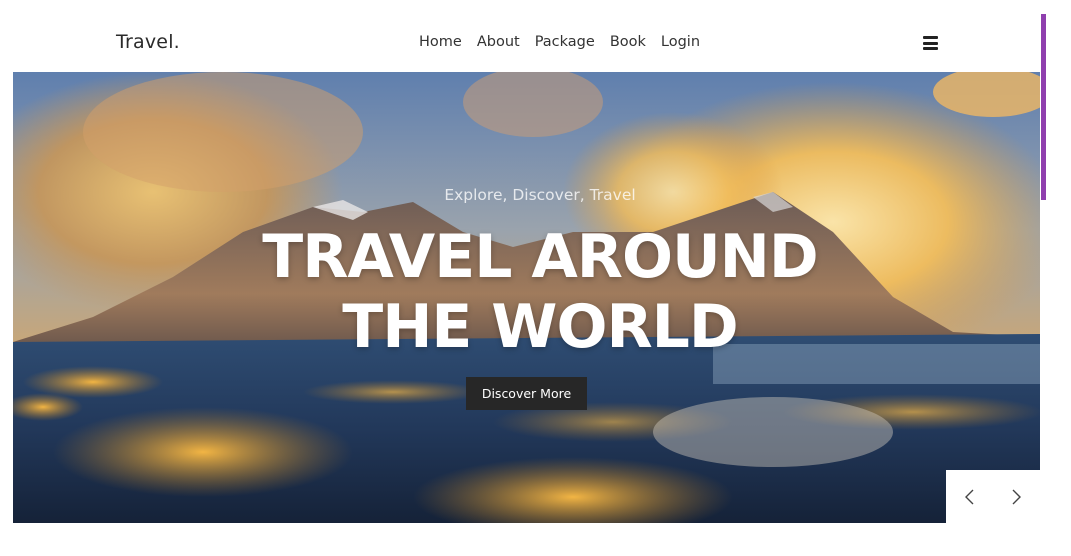  What do you see at coordinates (540, 327) in the screenshot?
I see `hero-title-line-2: THE WORLD` at bounding box center [540, 327].